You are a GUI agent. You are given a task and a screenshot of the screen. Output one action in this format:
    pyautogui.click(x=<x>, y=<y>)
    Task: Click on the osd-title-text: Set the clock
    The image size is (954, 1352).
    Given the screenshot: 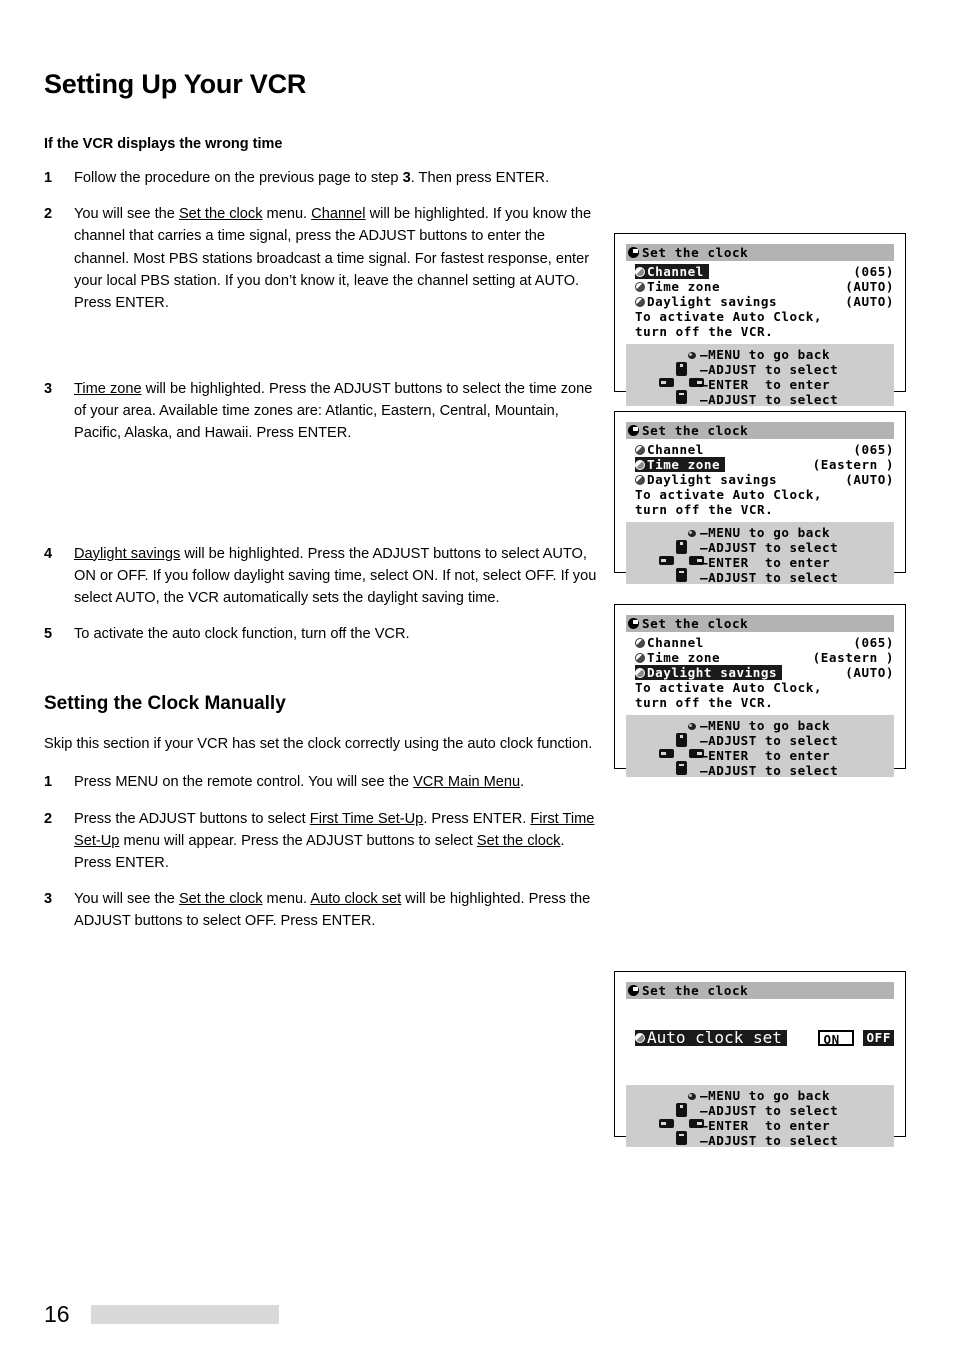 What is the action you would take?
    pyautogui.click(x=695, y=990)
    